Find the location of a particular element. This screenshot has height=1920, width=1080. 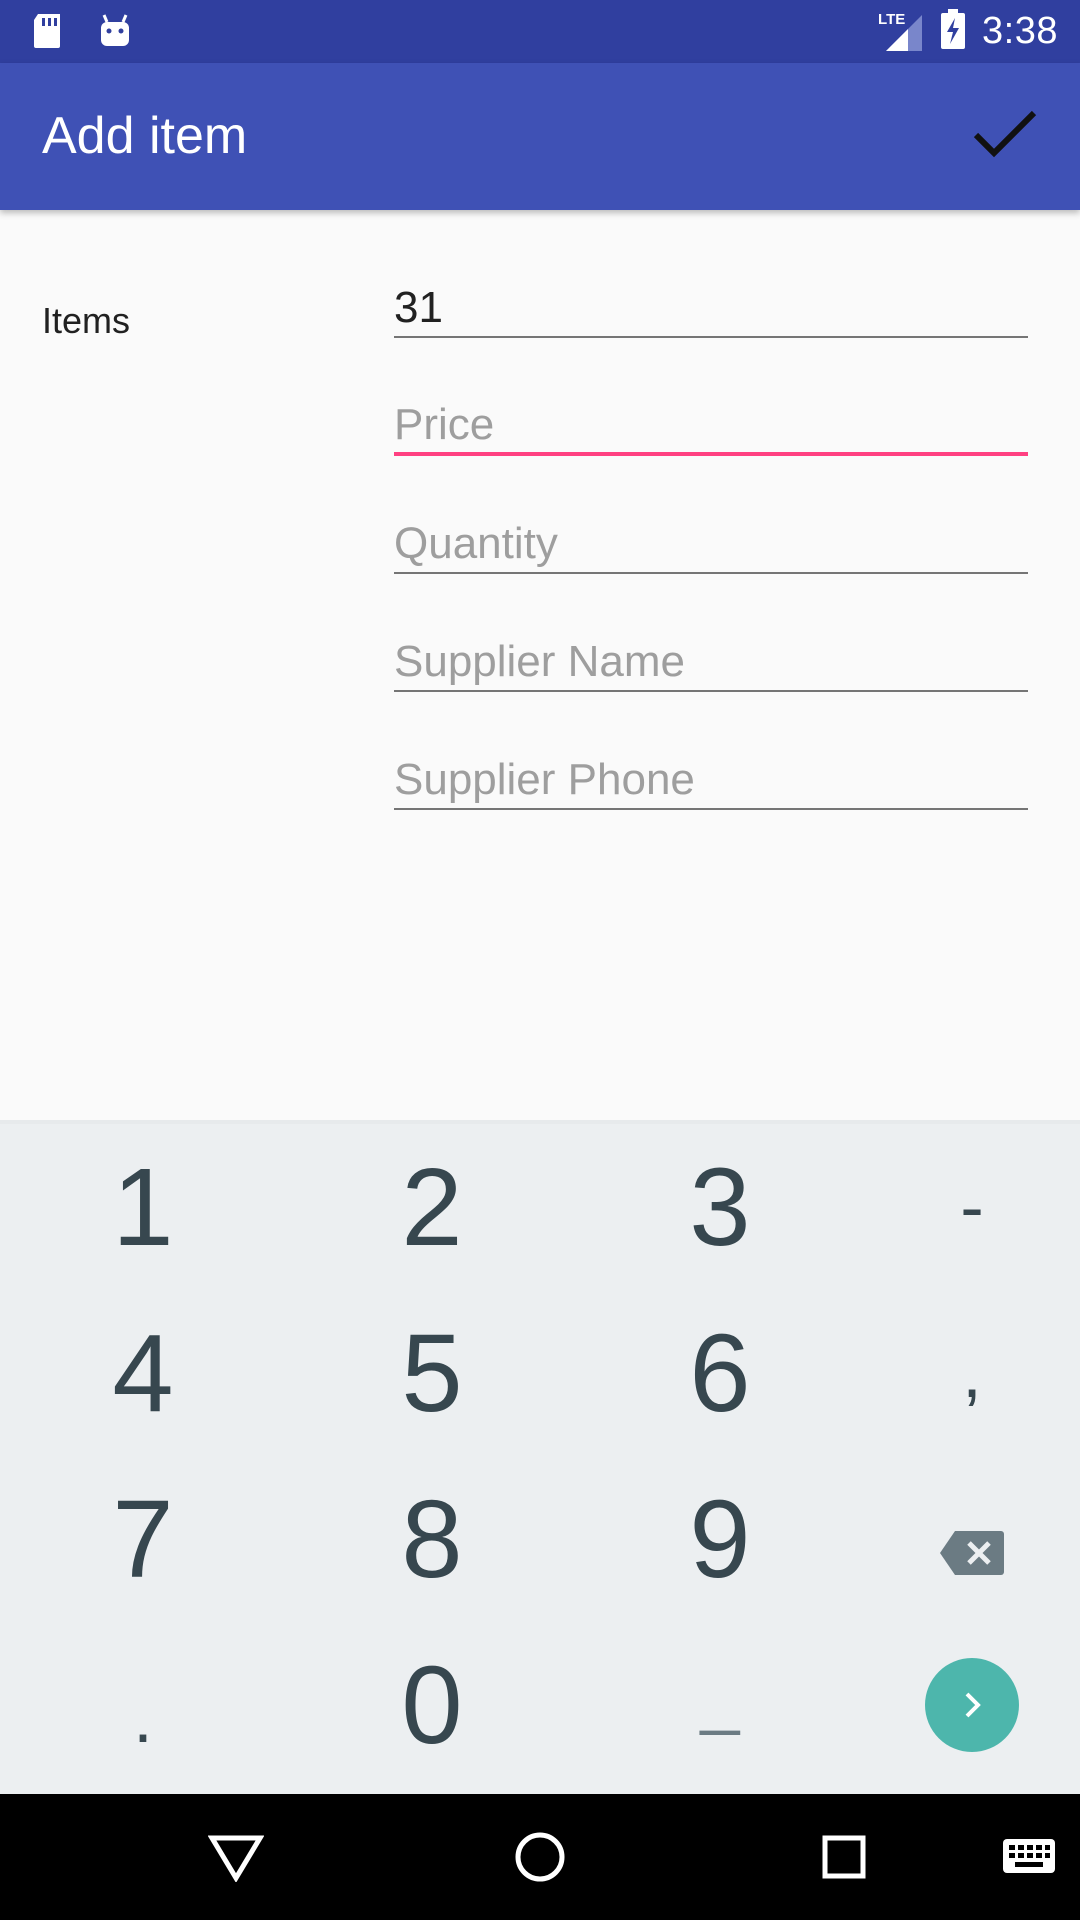

navigation-bar is located at coordinates (540, 1857).